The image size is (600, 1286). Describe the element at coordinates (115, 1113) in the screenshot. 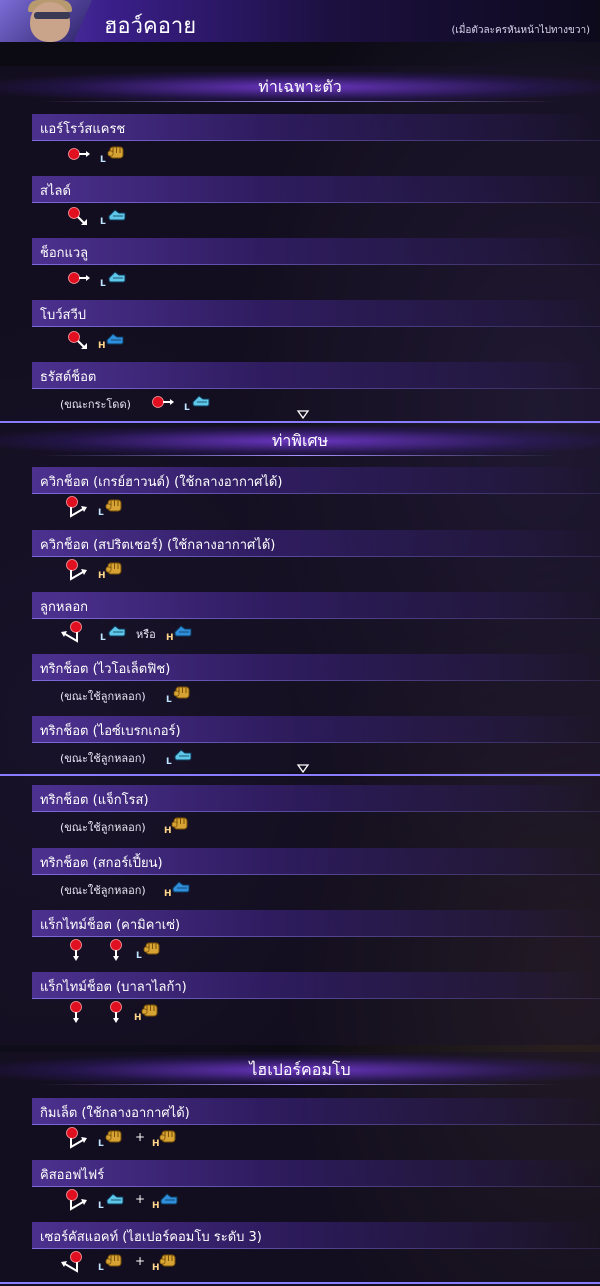

I see `move-name: กิมเล็ต (ใช้กลางอากาศได้)` at that location.